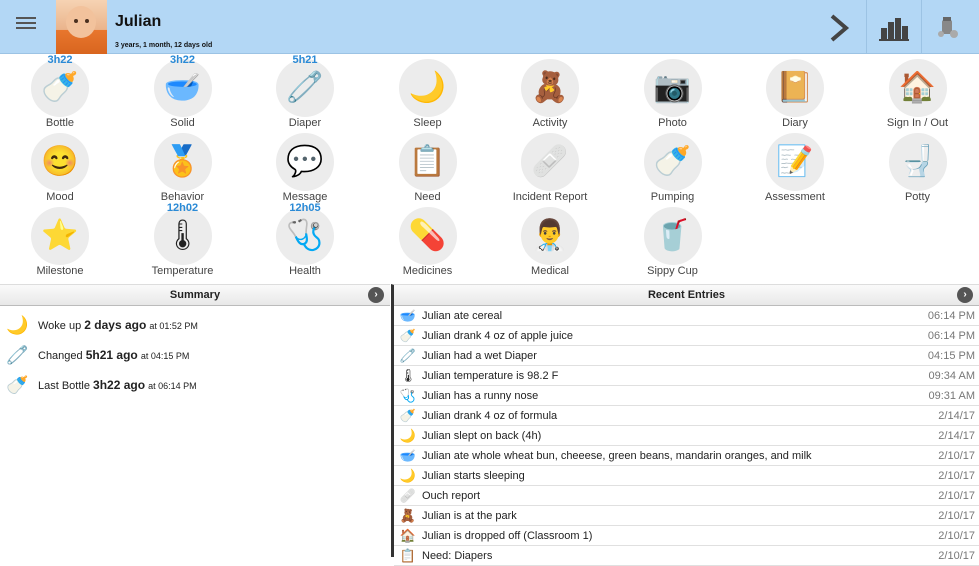  I want to click on tile-label: Diary, so click(795, 123).